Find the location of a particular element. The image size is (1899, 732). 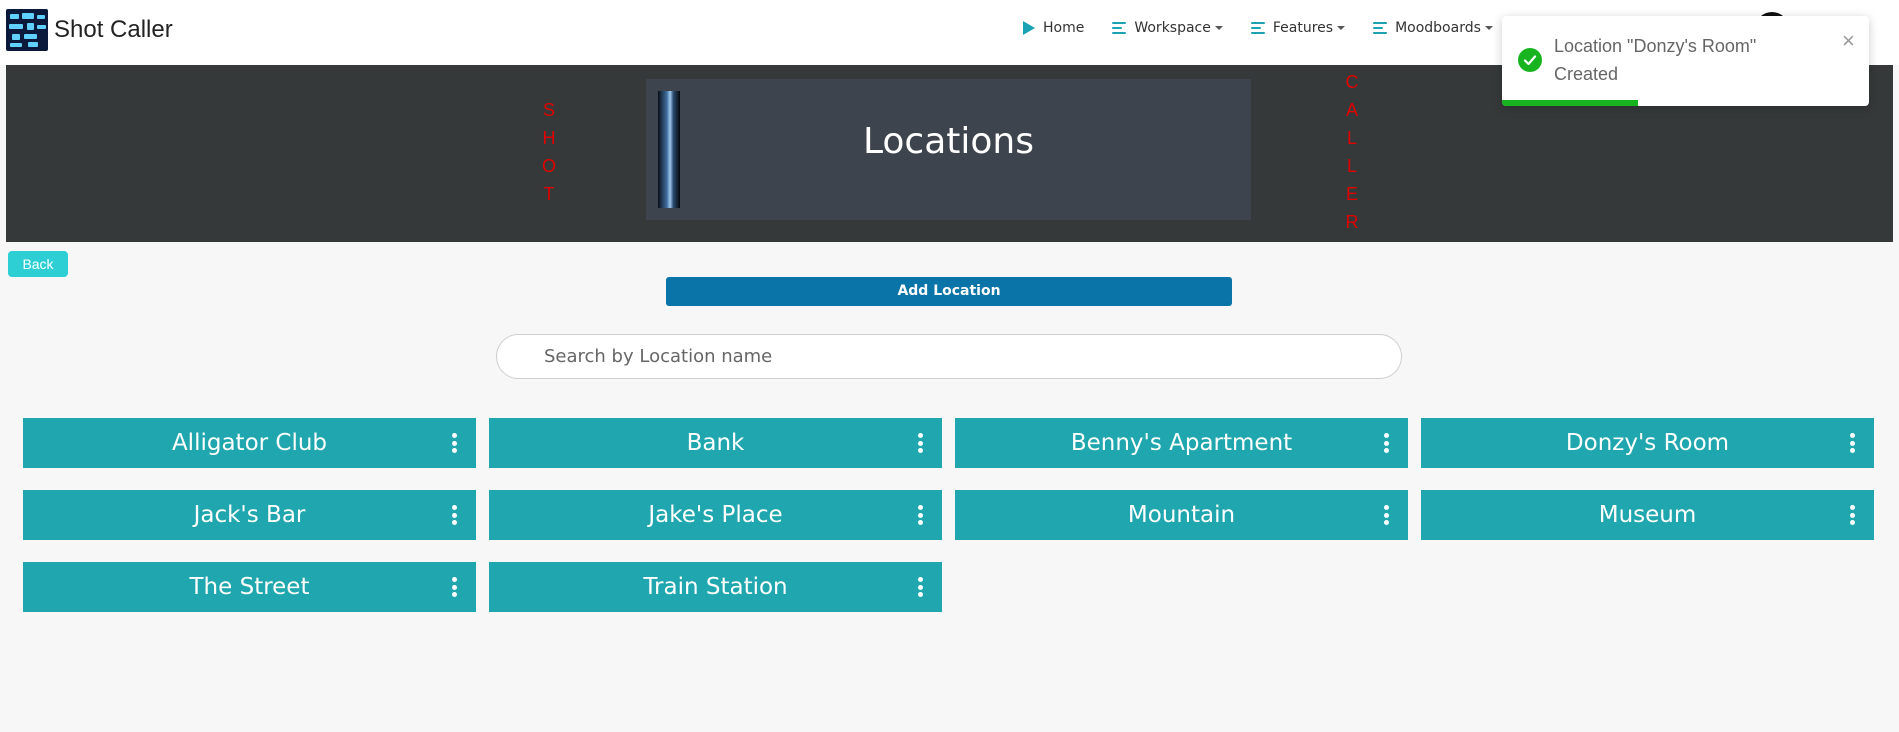

main-nav: Home Workspace Features Moodboards is located at coordinates (1272, 28).